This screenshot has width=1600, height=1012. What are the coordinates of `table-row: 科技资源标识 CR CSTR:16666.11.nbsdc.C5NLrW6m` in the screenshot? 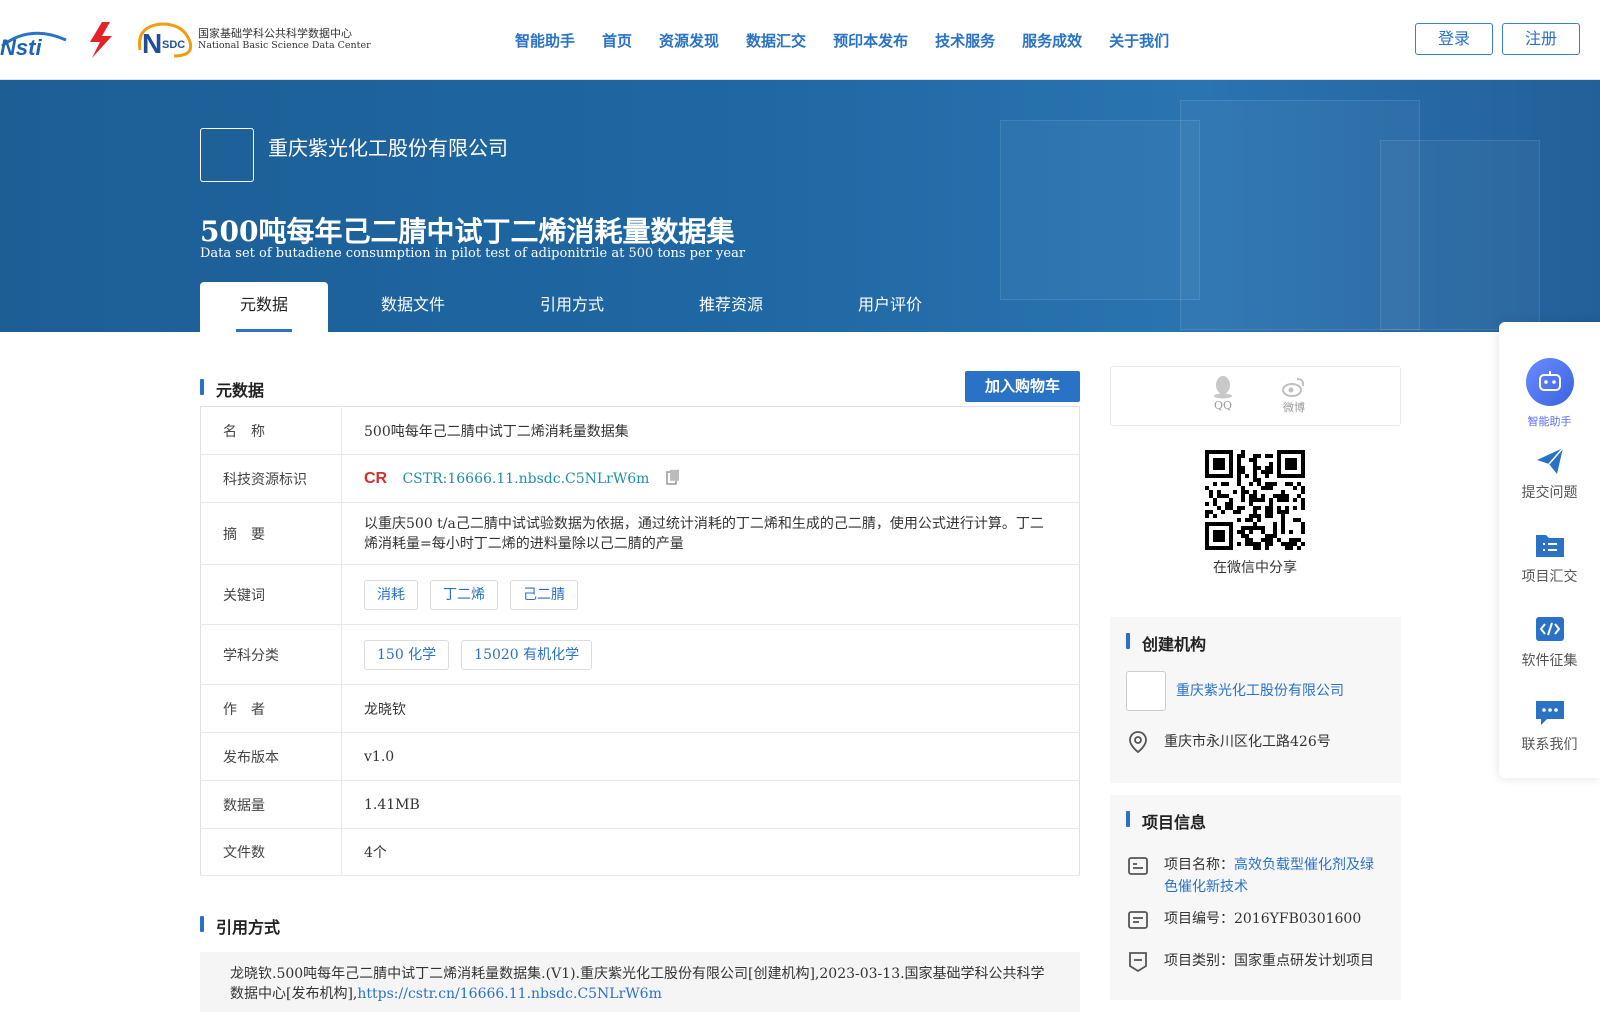 It's located at (640, 478).